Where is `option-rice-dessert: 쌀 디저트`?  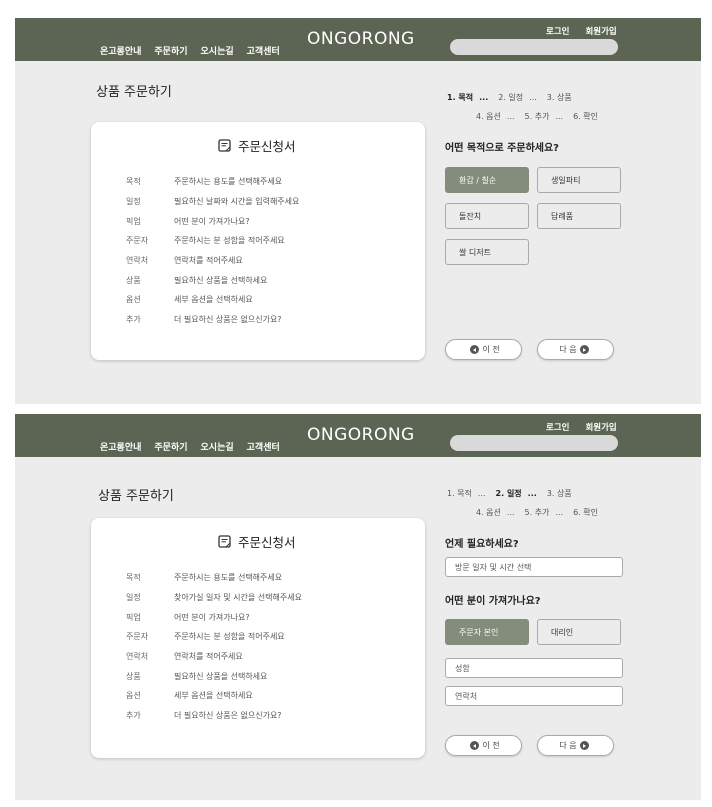
option-rice-dessert: 쌀 디저트 is located at coordinates (487, 252).